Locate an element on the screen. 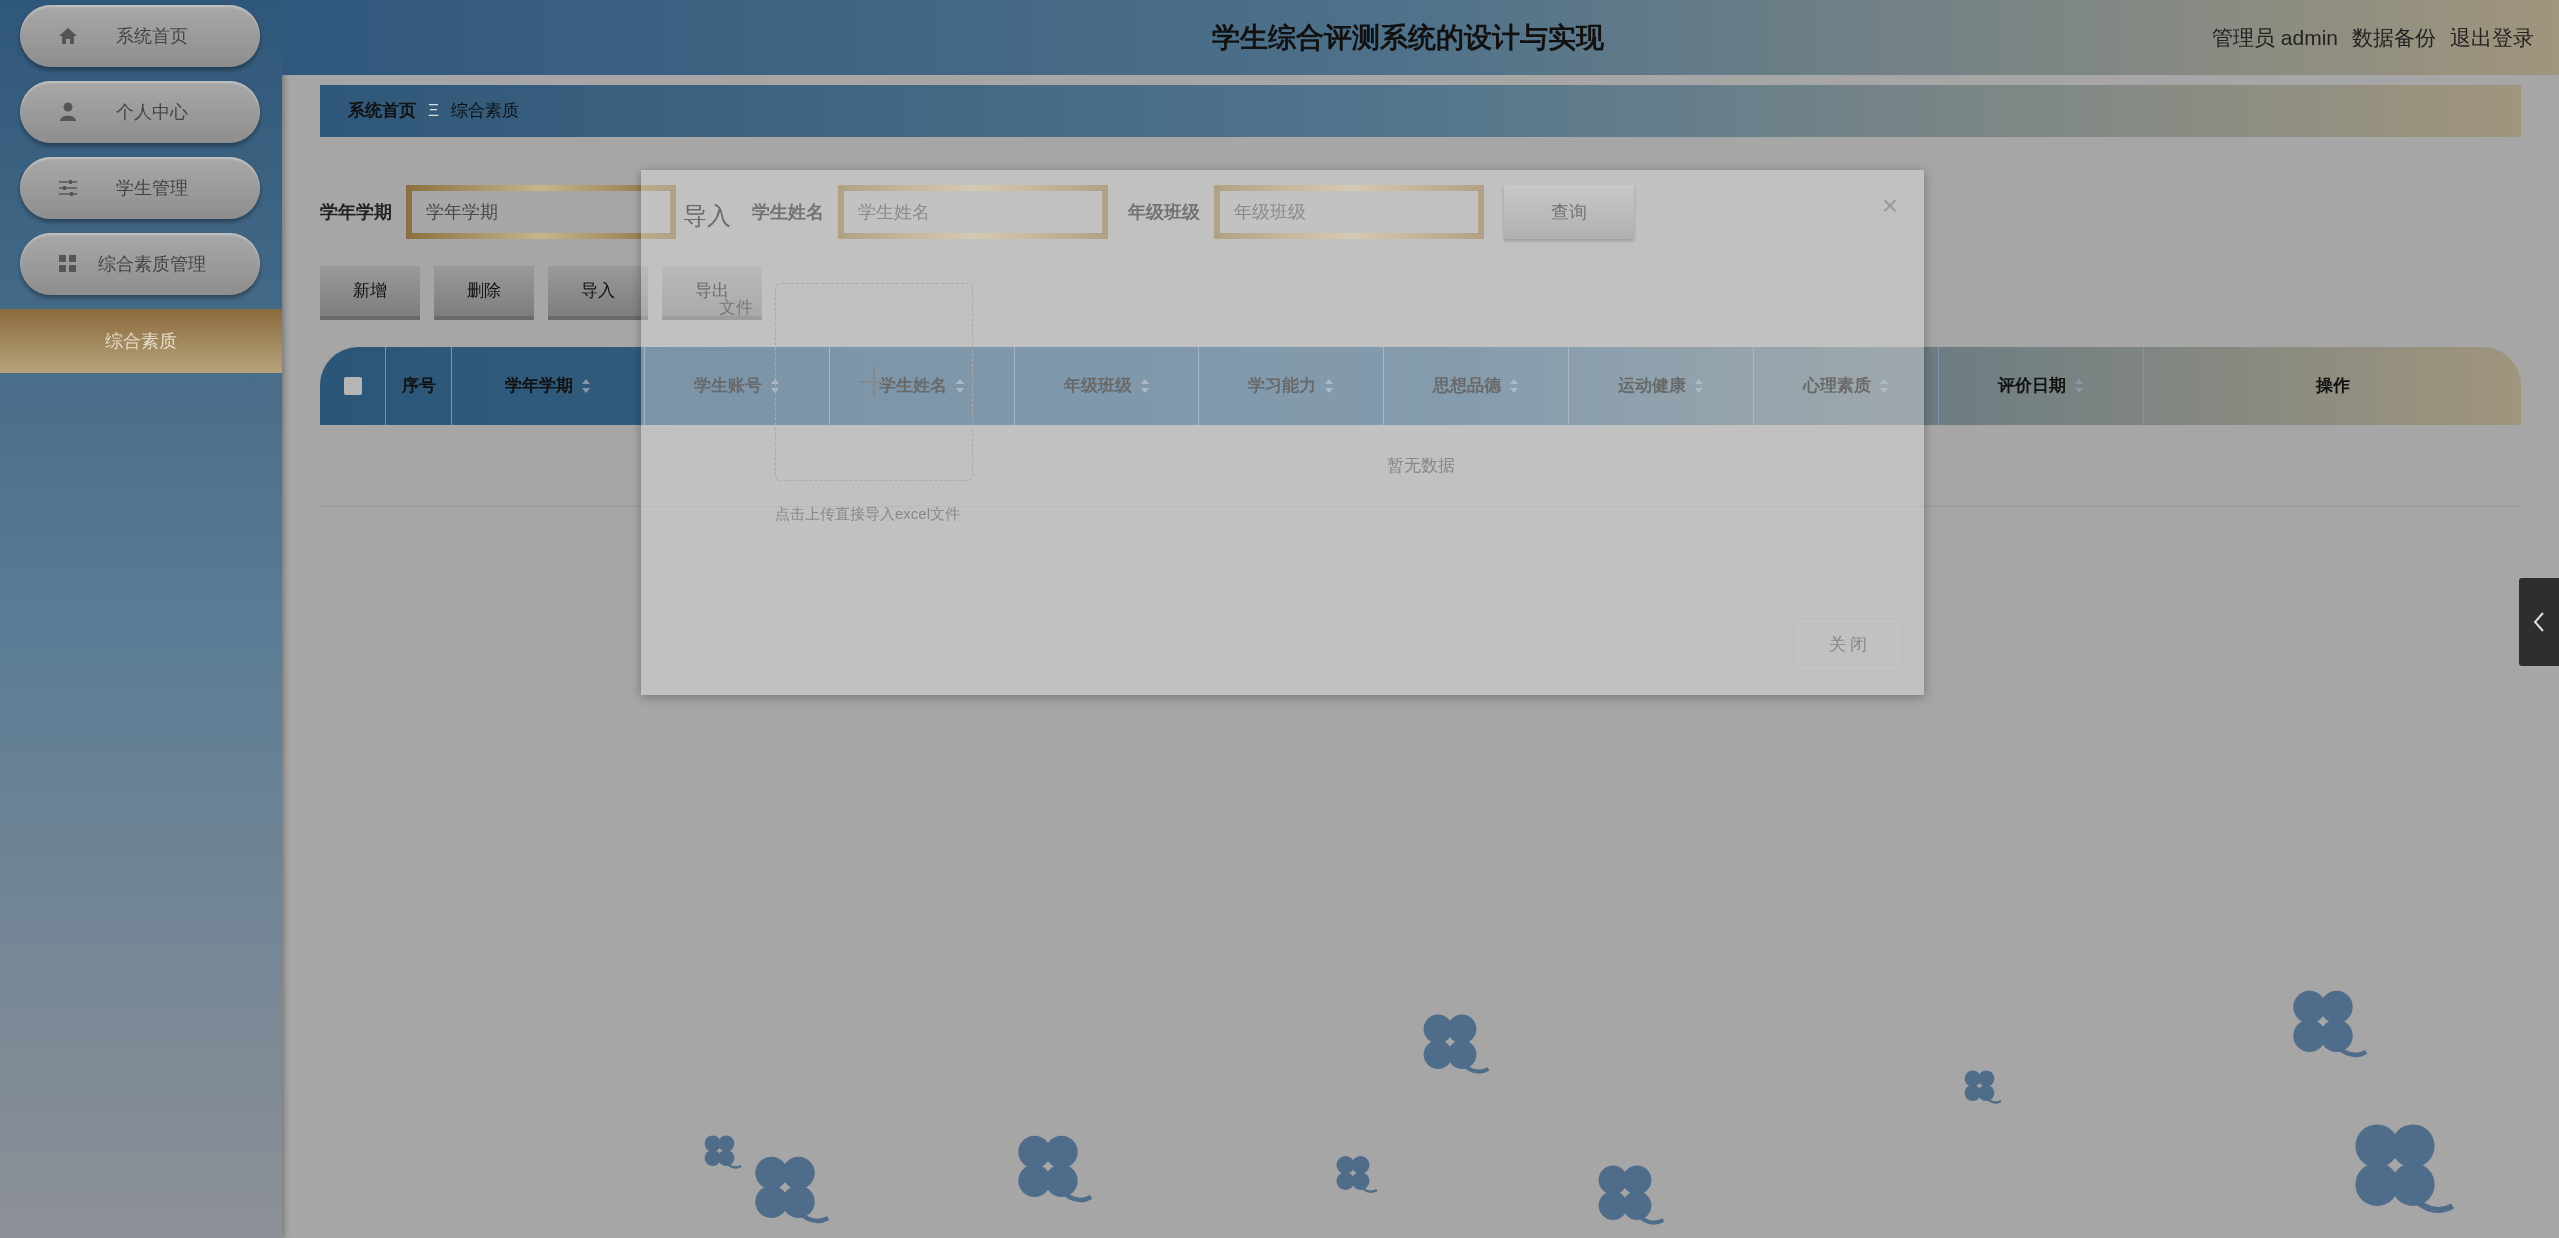 The height and width of the screenshot is (1238, 2559). column-header: 年级班级 is located at coordinates (1107, 386).